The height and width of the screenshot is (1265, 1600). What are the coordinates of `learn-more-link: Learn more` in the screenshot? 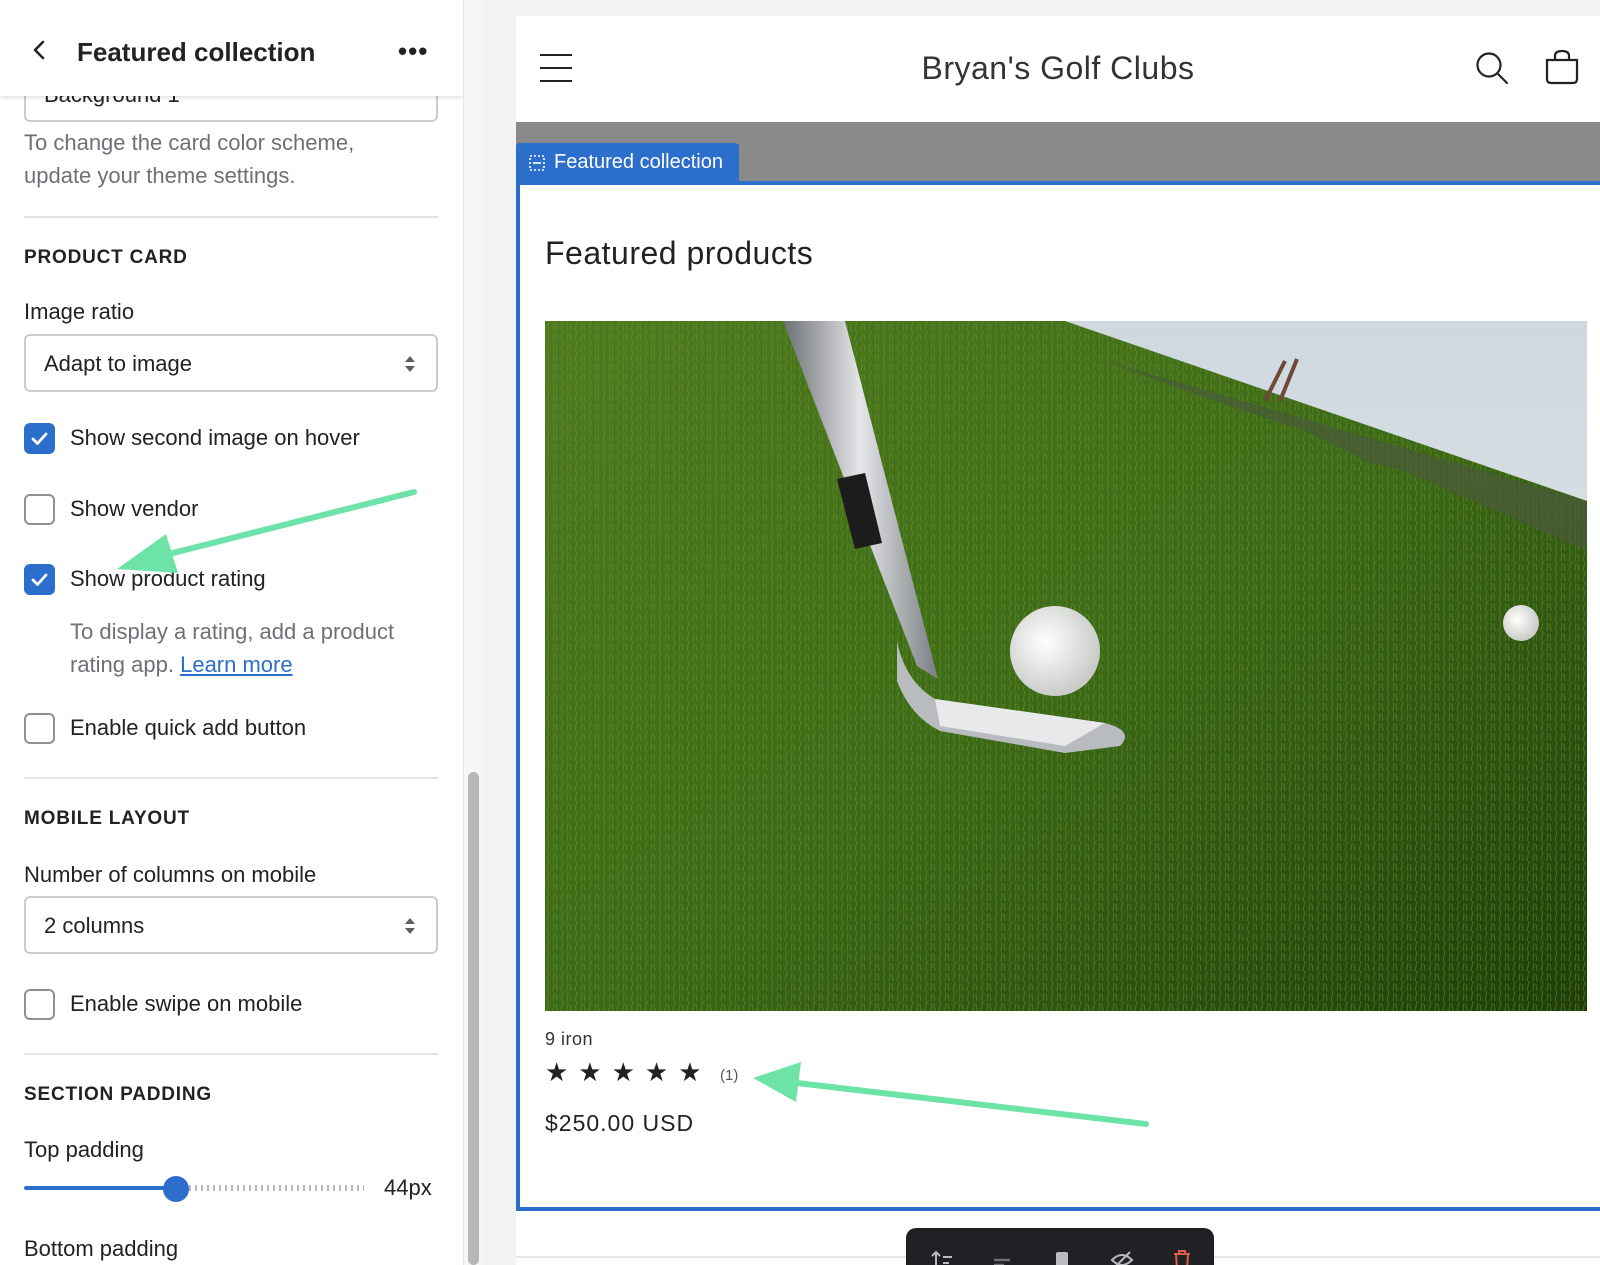 It's located at (236, 664).